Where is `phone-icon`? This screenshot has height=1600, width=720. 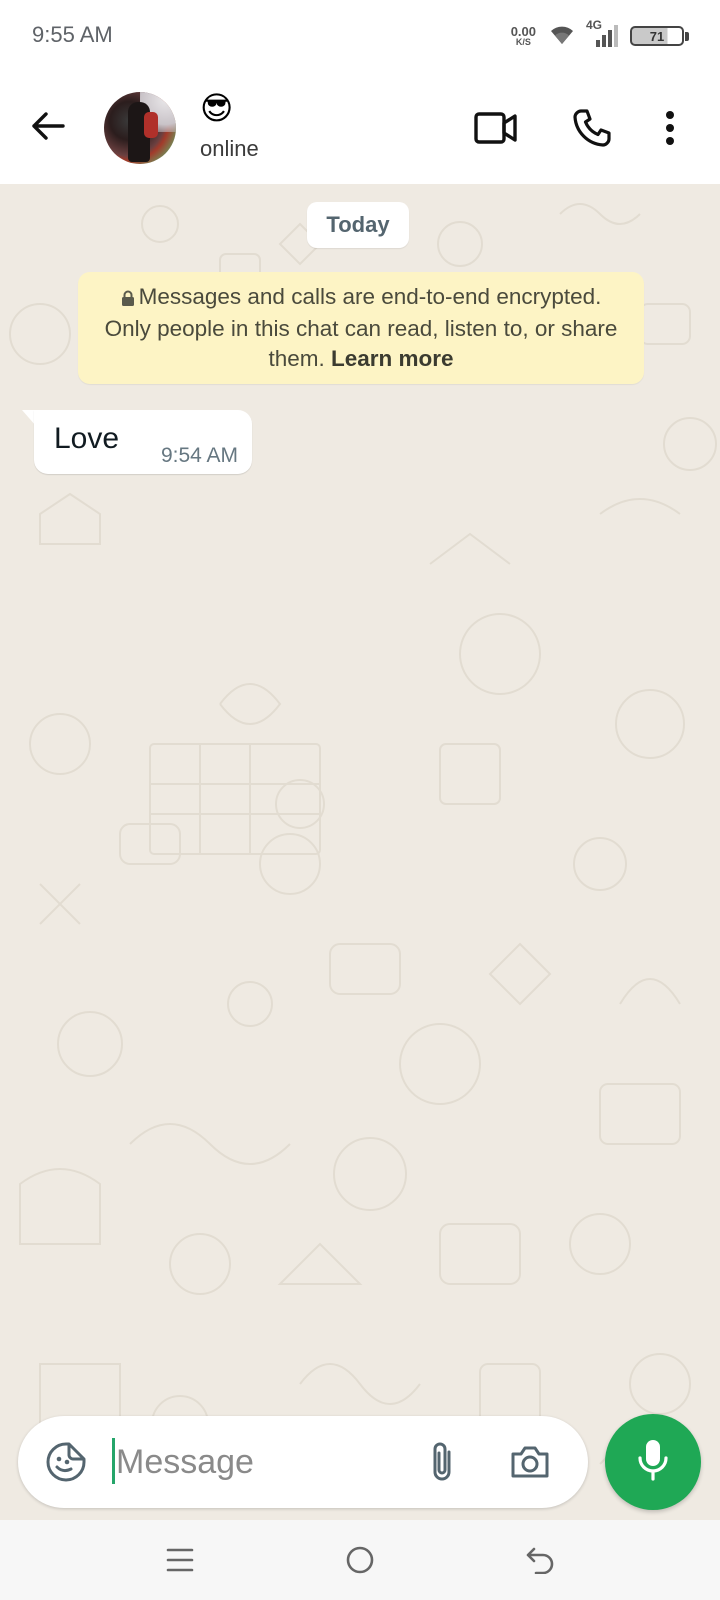
phone-icon is located at coordinates (592, 128).